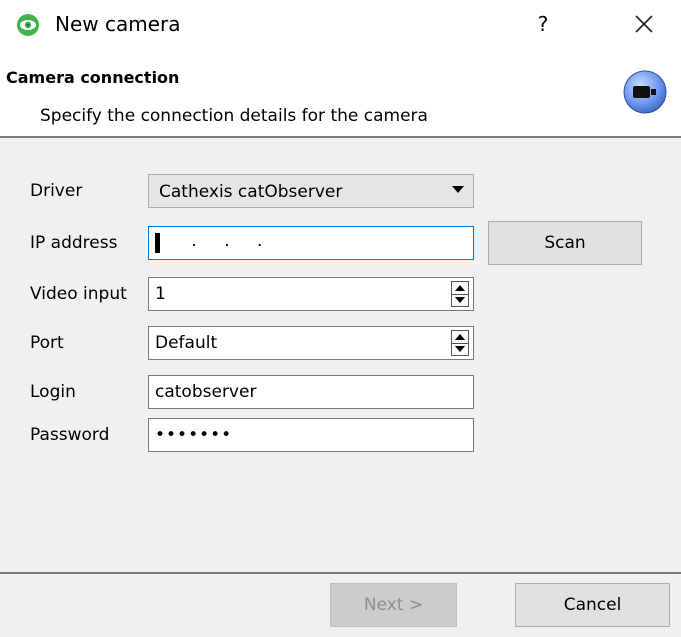 The height and width of the screenshot is (637, 681). What do you see at coordinates (340, 26) in the screenshot?
I see `title-bar: New camera ?` at bounding box center [340, 26].